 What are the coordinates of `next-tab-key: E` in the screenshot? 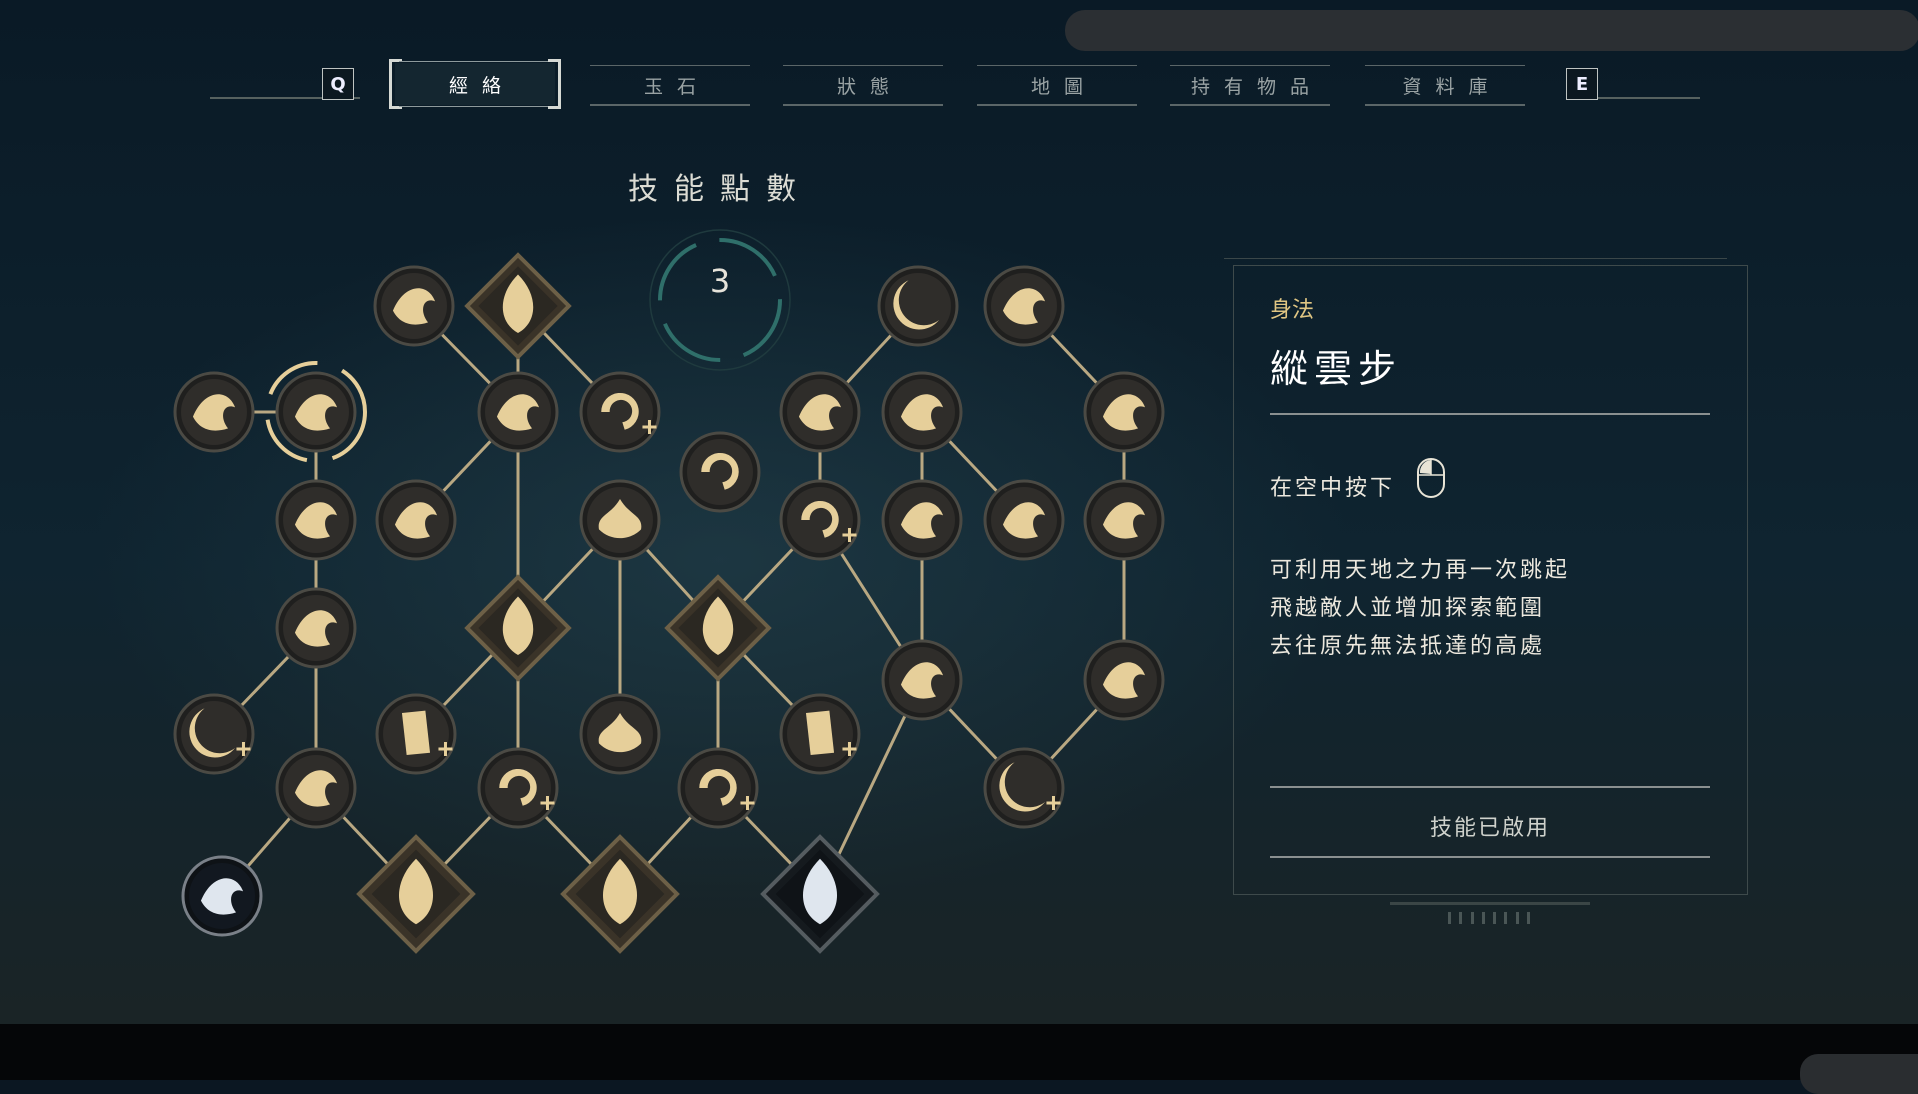 It's located at (1582, 84).